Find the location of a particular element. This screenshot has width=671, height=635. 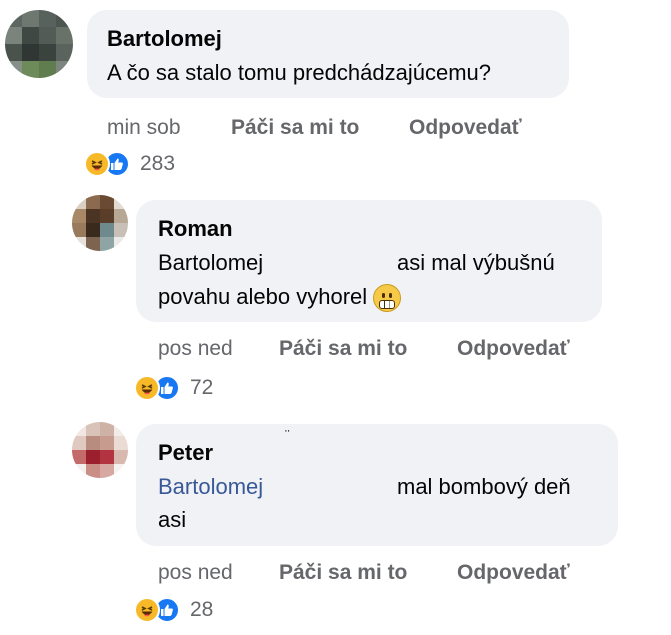

reaction-count: 283 is located at coordinates (158, 163).